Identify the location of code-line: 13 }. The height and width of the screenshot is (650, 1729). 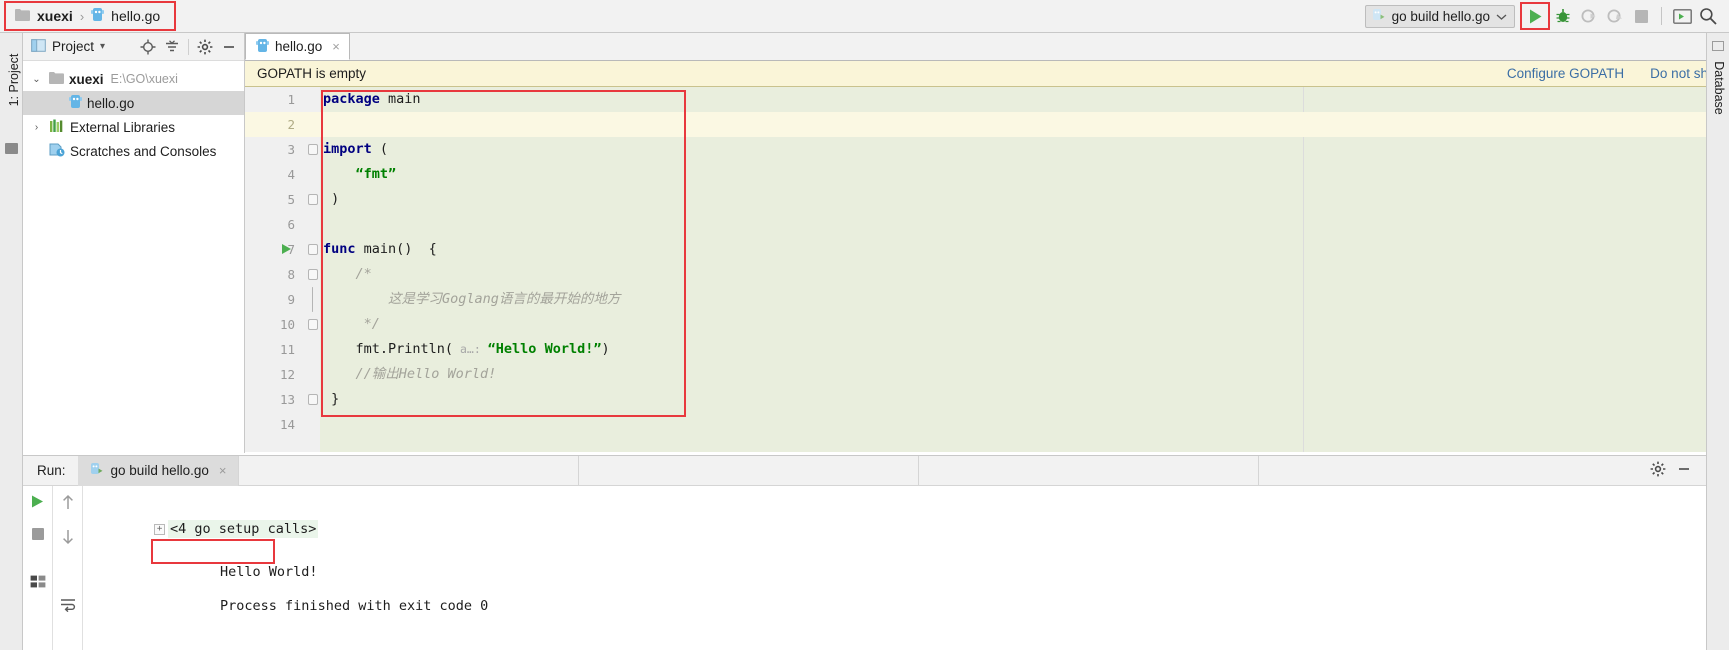
(987, 399).